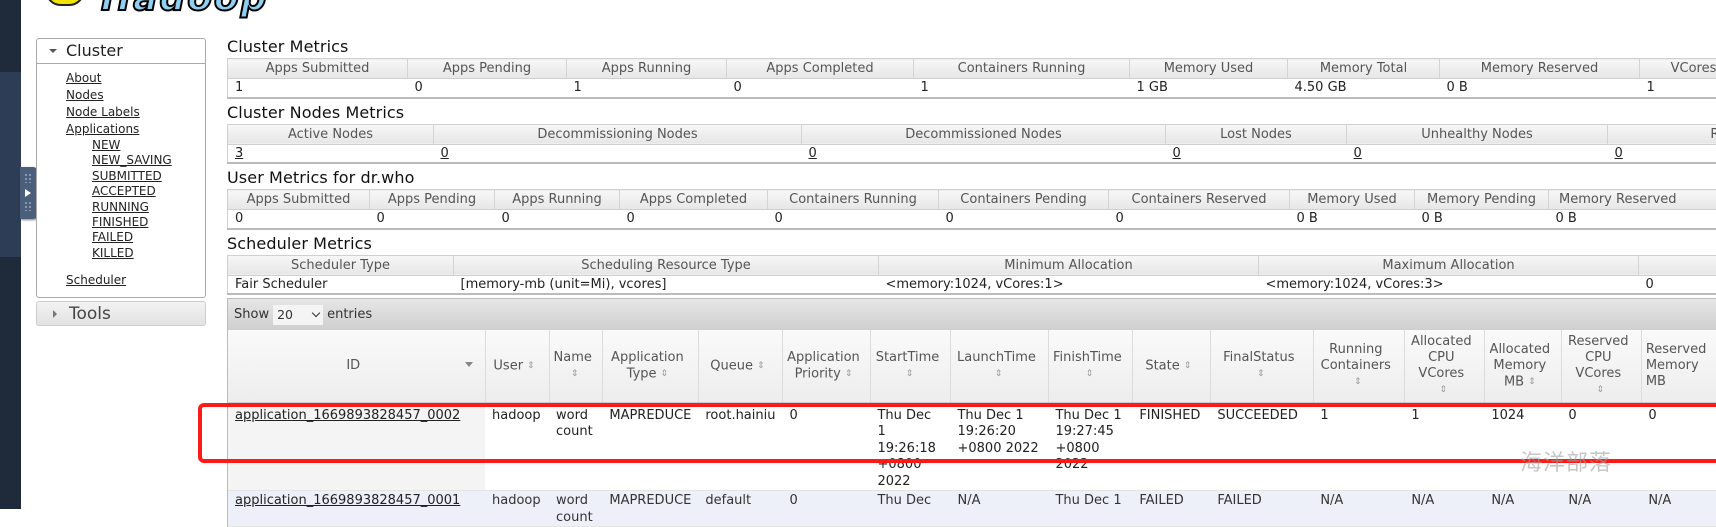 This screenshot has height=527, width=1716. I want to click on column-header-queue: Queue⇕, so click(740, 366).